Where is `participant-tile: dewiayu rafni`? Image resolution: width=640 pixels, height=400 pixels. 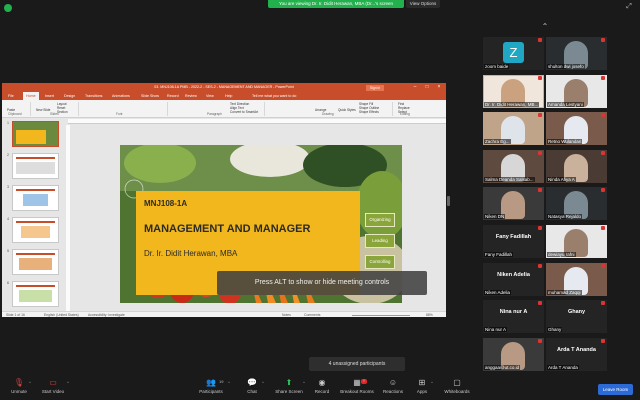 participant-tile: dewiayu rafni is located at coordinates (576, 241).